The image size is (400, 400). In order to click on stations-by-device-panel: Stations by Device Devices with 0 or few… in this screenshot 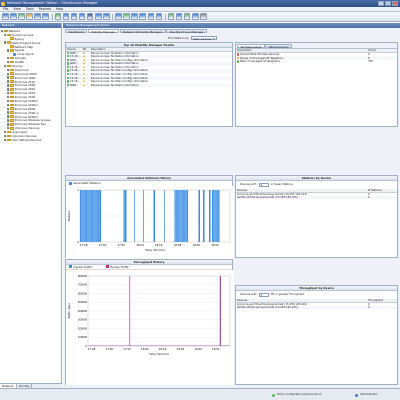, I will do `click(316, 216)`.